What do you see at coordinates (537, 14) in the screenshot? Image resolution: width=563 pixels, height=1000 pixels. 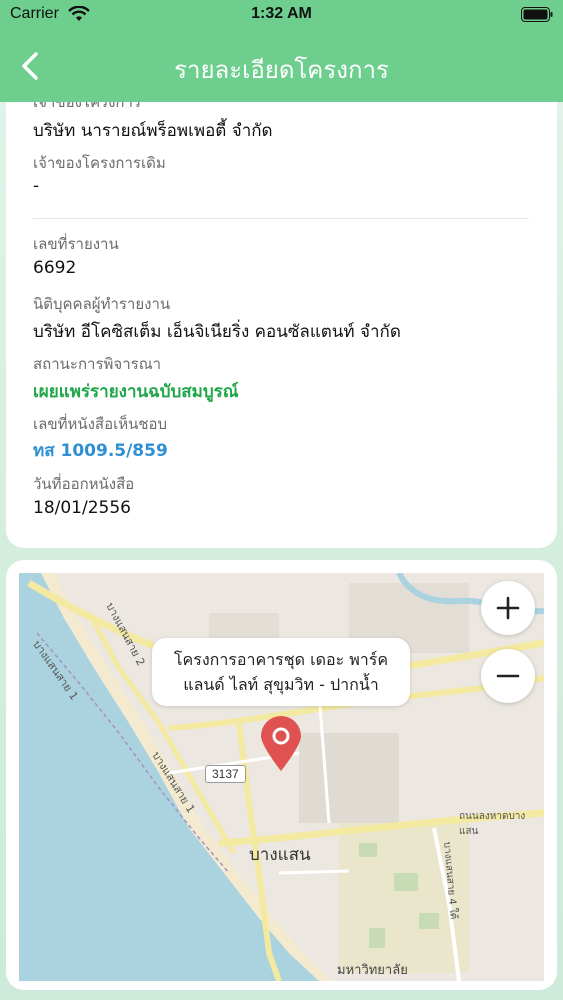 I see `battery-icon` at bounding box center [537, 14].